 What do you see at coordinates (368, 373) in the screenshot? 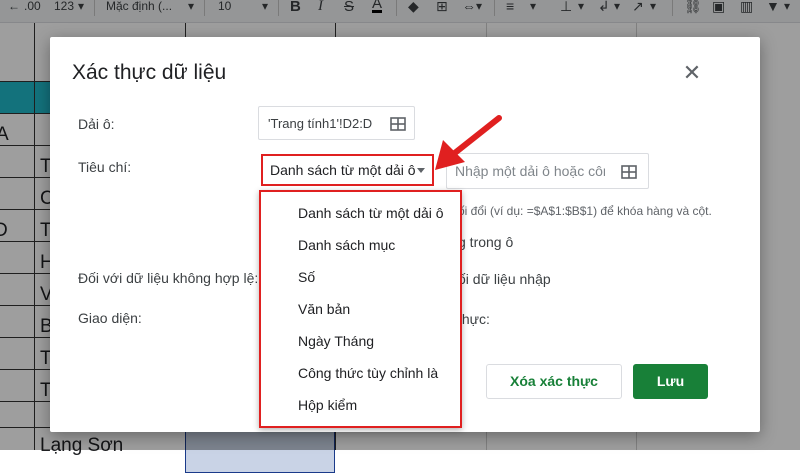
I see `menu-item-custom-formula: Công thức tùy chỉnh là` at bounding box center [368, 373].